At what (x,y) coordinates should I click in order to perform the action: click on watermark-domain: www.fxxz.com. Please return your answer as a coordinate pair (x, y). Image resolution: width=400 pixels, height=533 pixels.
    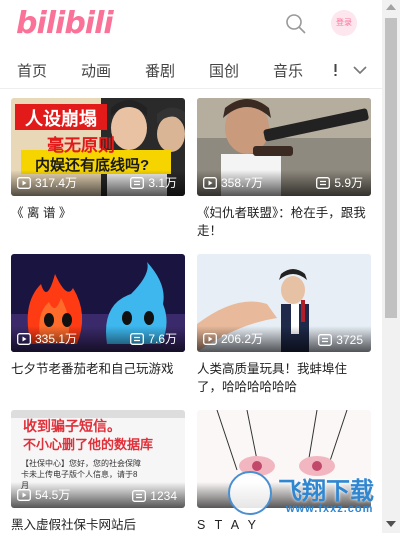
    Looking at the image, I should click on (330, 509).